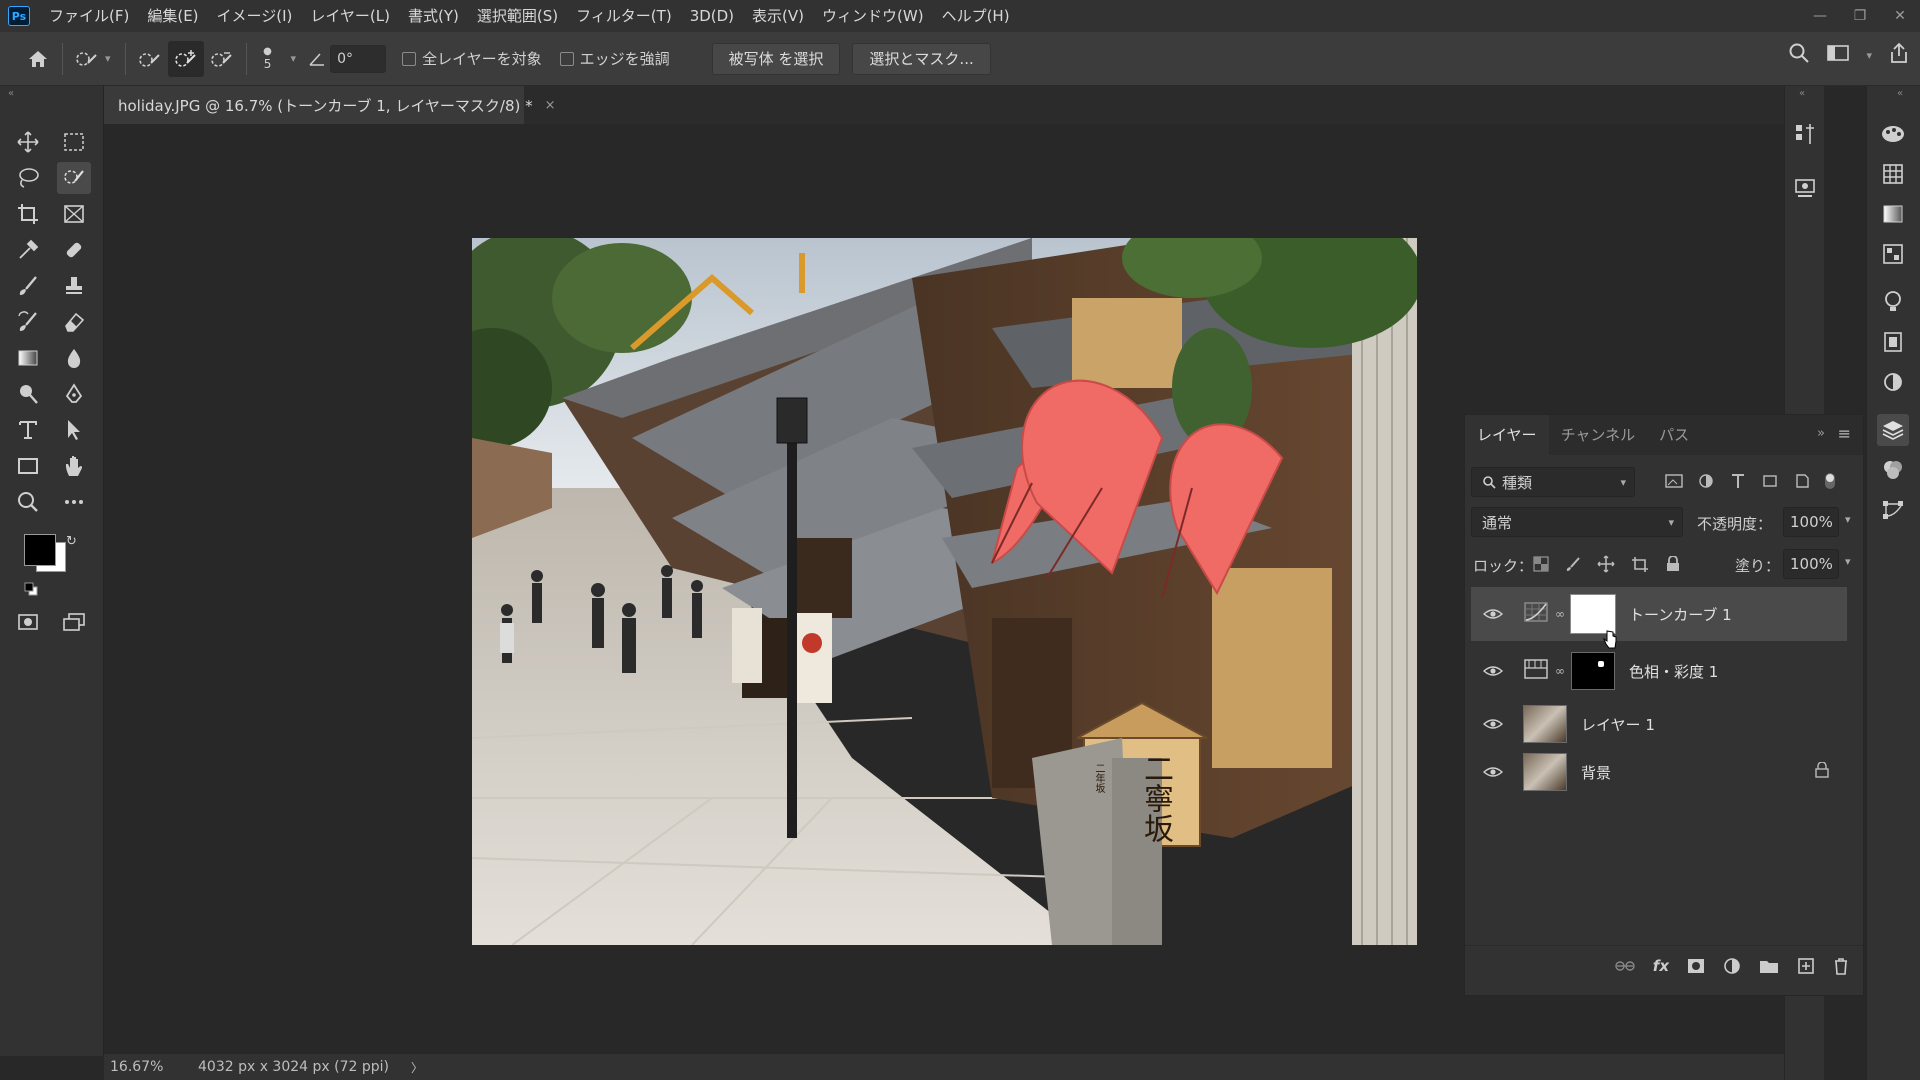 The width and height of the screenshot is (1920, 1080). What do you see at coordinates (28, 178) in the screenshot?
I see `lasso-tool-icon` at bounding box center [28, 178].